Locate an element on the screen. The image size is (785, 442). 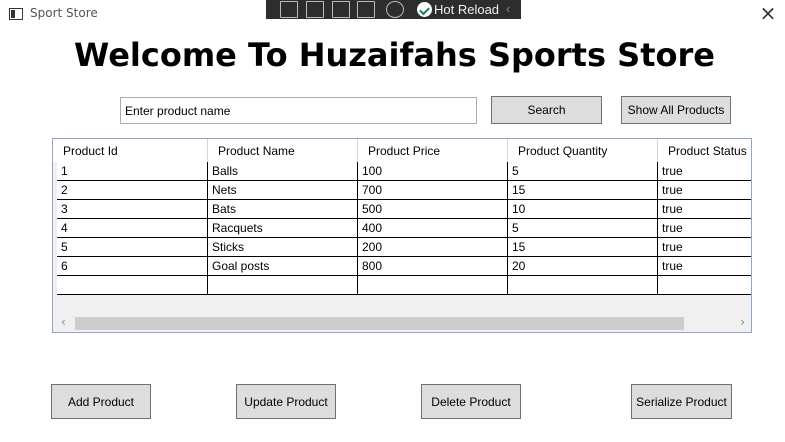
table-row: 2 Nets 700 15 true is located at coordinates (404, 190).